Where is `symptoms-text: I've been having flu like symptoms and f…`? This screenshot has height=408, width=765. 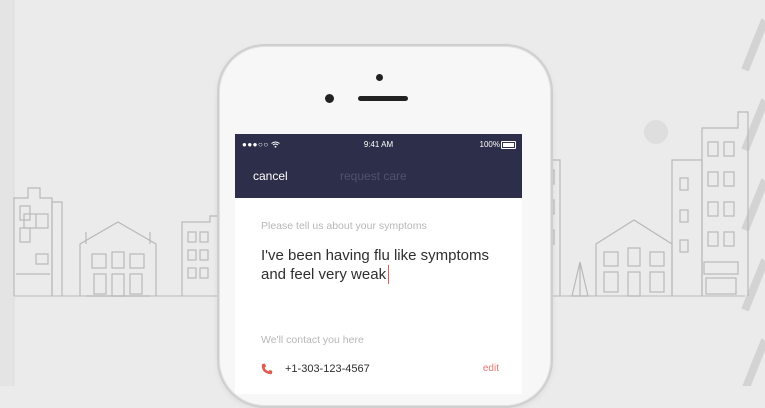 symptoms-text: I've been having flu like symptoms and f… is located at coordinates (375, 265).